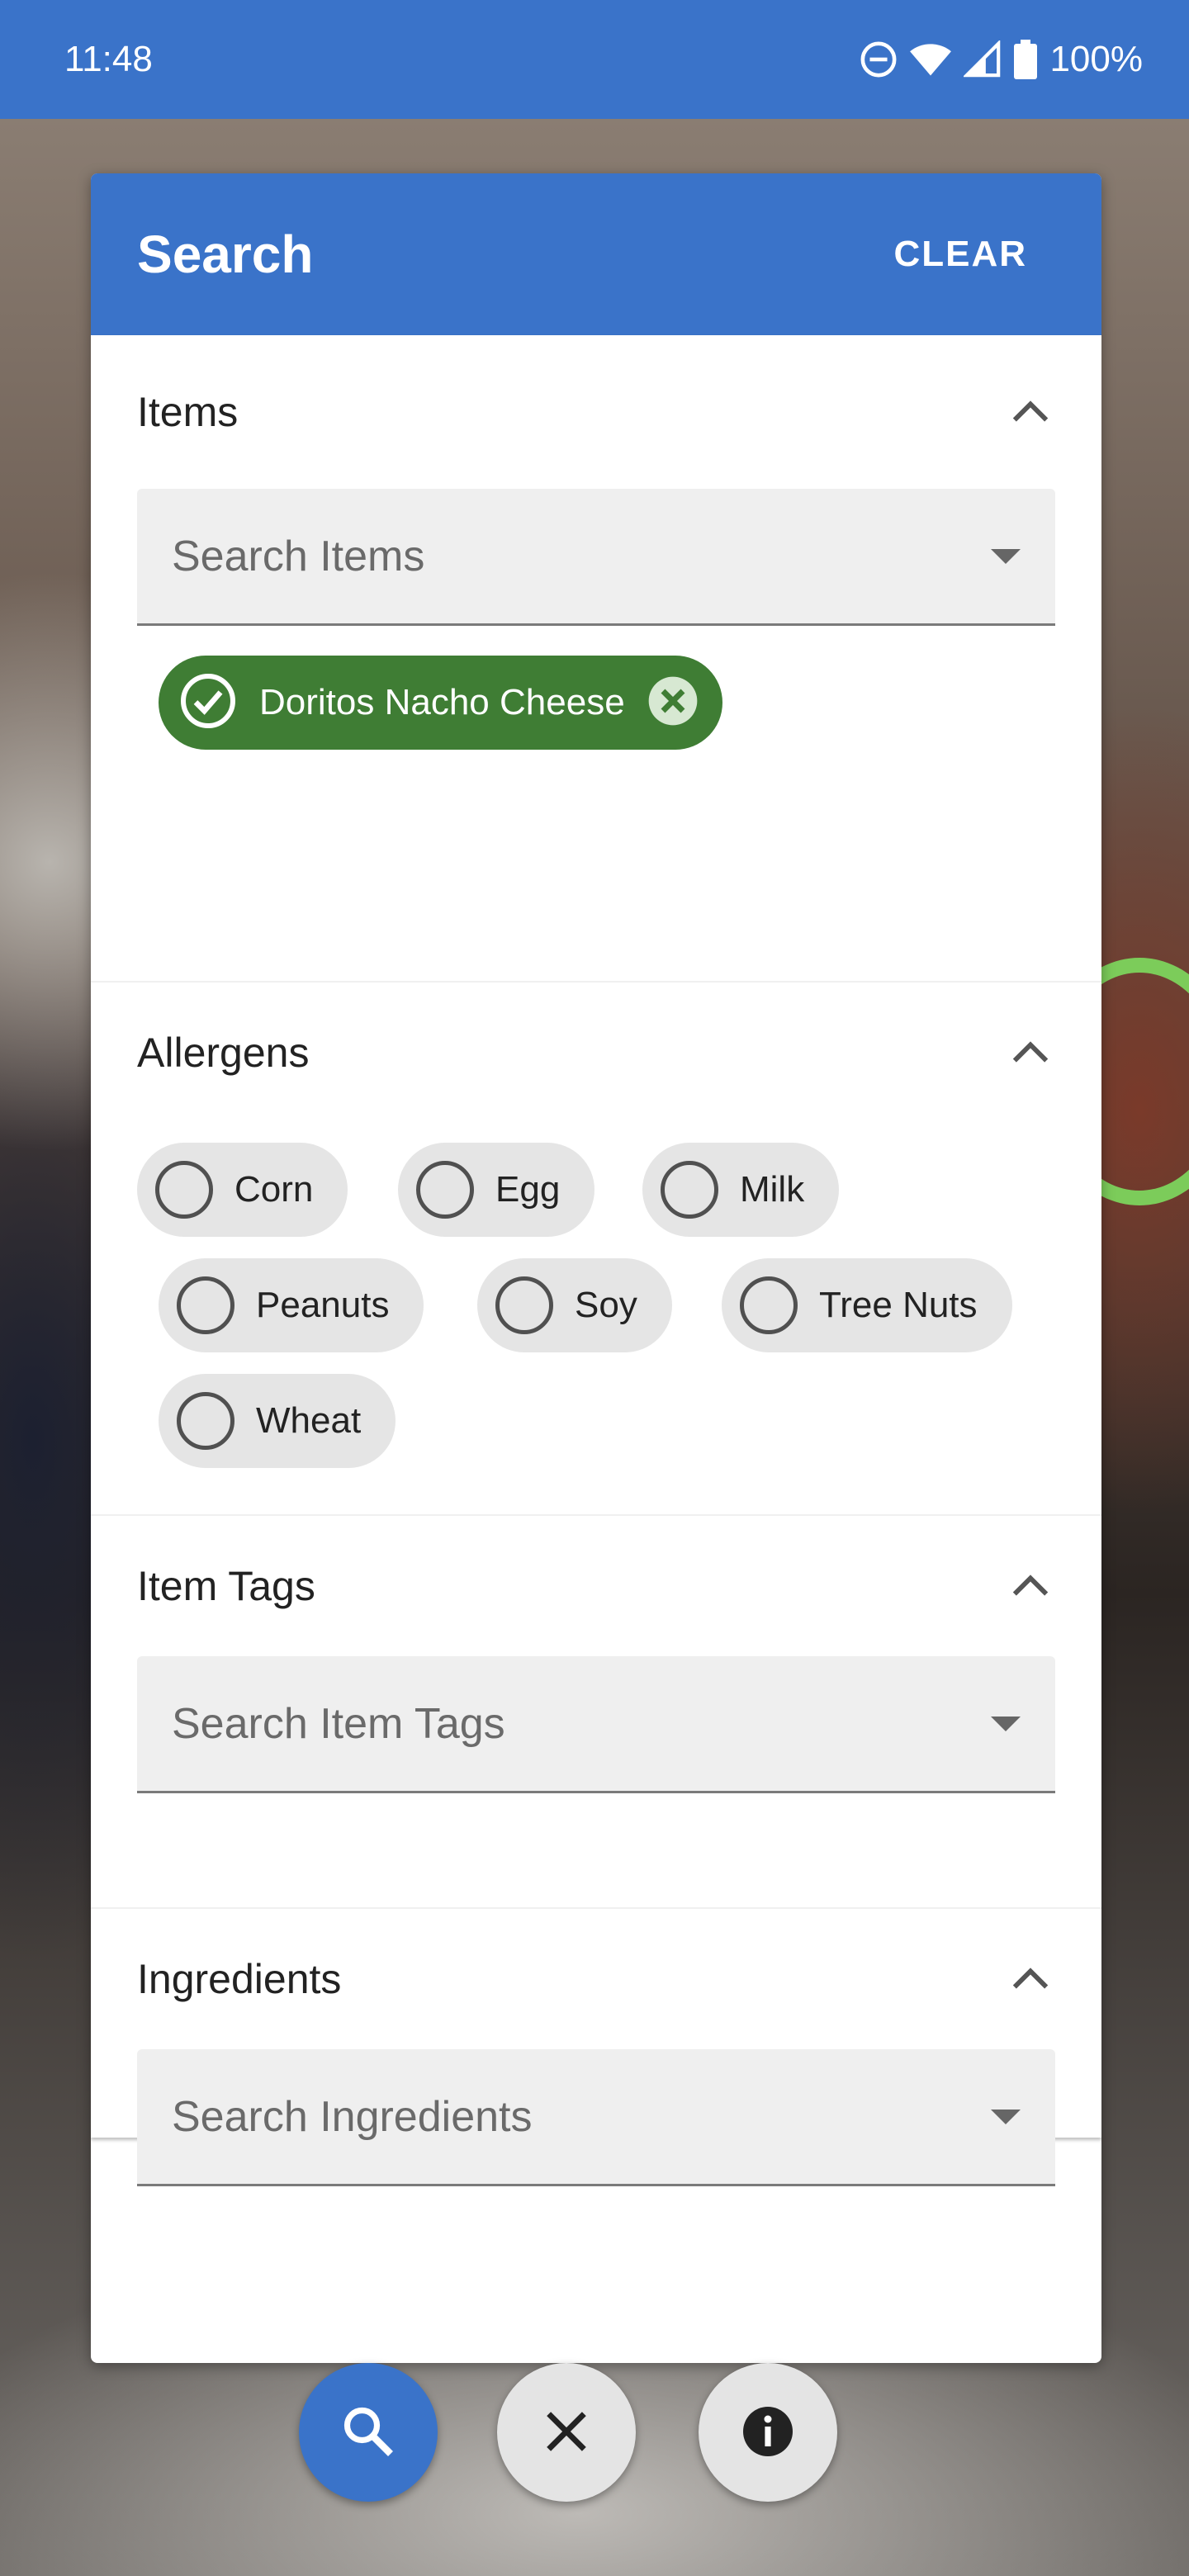 The width and height of the screenshot is (1189, 2576). Describe the element at coordinates (596, 2117) in the screenshot. I see `search-ingredients-select: Search Ingredients` at that location.